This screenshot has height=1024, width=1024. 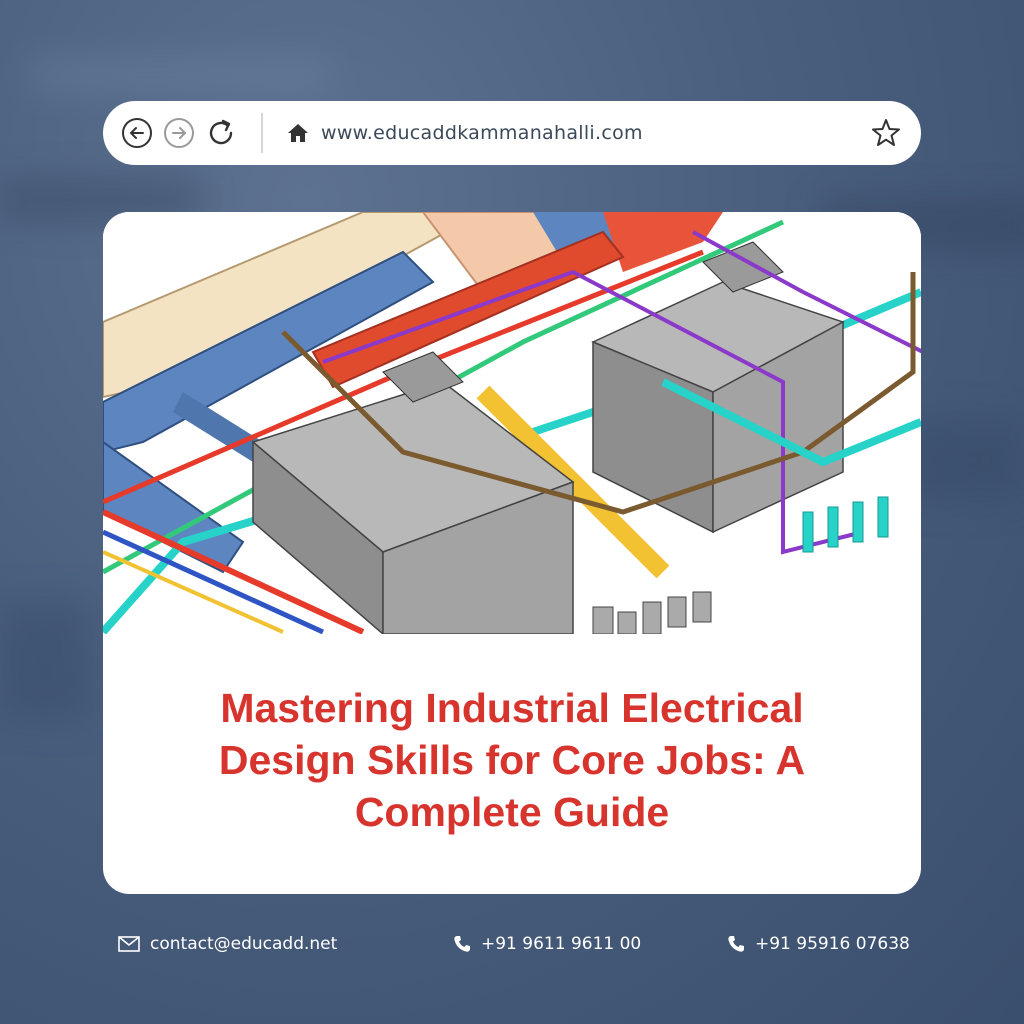 I want to click on phone-text-2: +91 95916 07638, so click(x=832, y=944).